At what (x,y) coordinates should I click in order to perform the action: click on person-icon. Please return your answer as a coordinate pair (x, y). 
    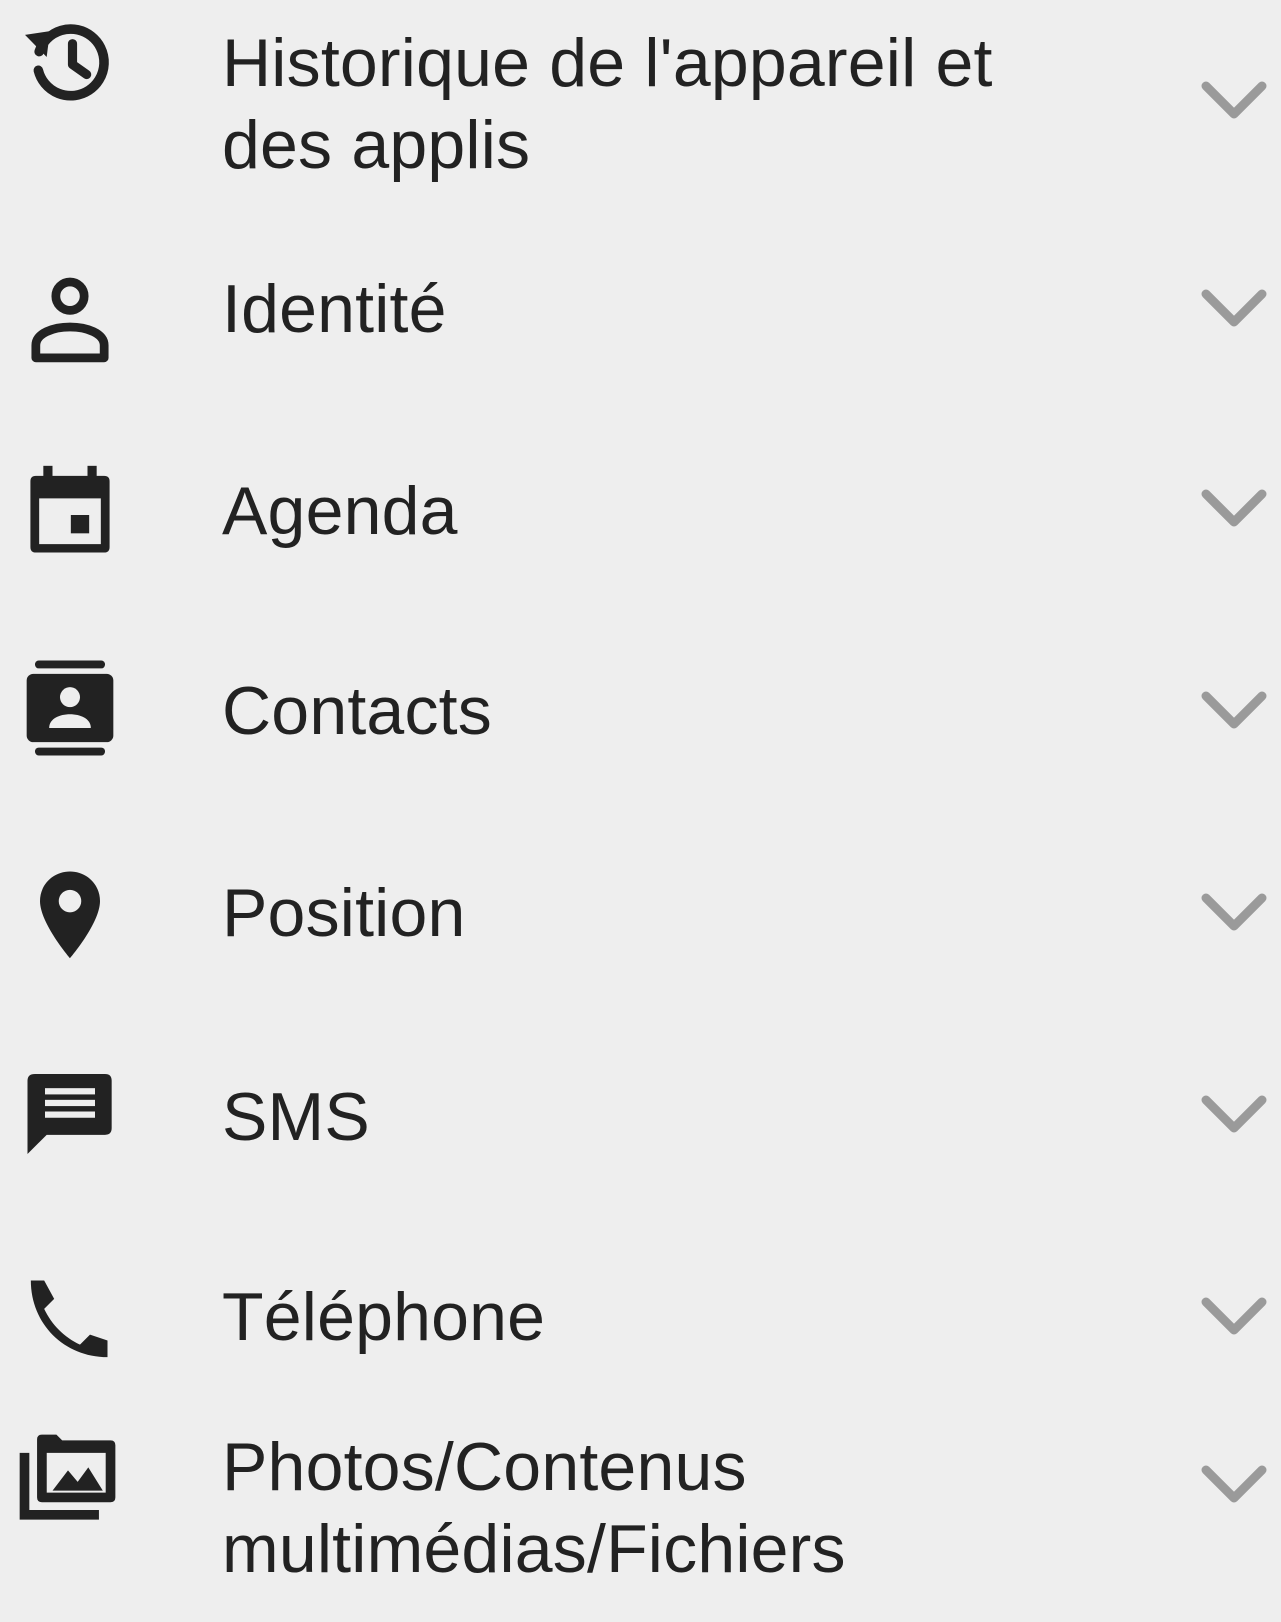
    Looking at the image, I should click on (70, 322).